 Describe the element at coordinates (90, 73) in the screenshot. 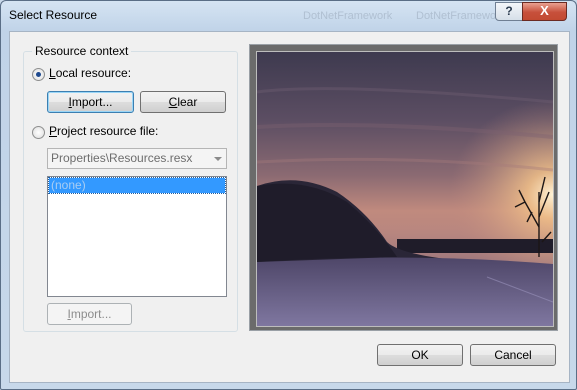

I see `local-resource-label: Local resource:` at that location.